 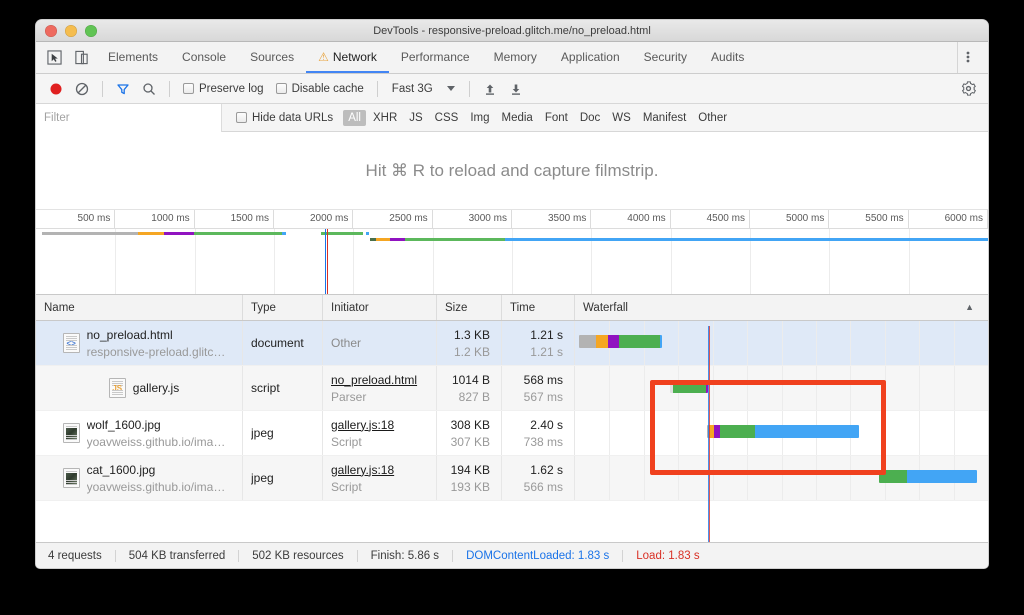 What do you see at coordinates (347, 57) in the screenshot?
I see `tab-network: ⚠ Network` at bounding box center [347, 57].